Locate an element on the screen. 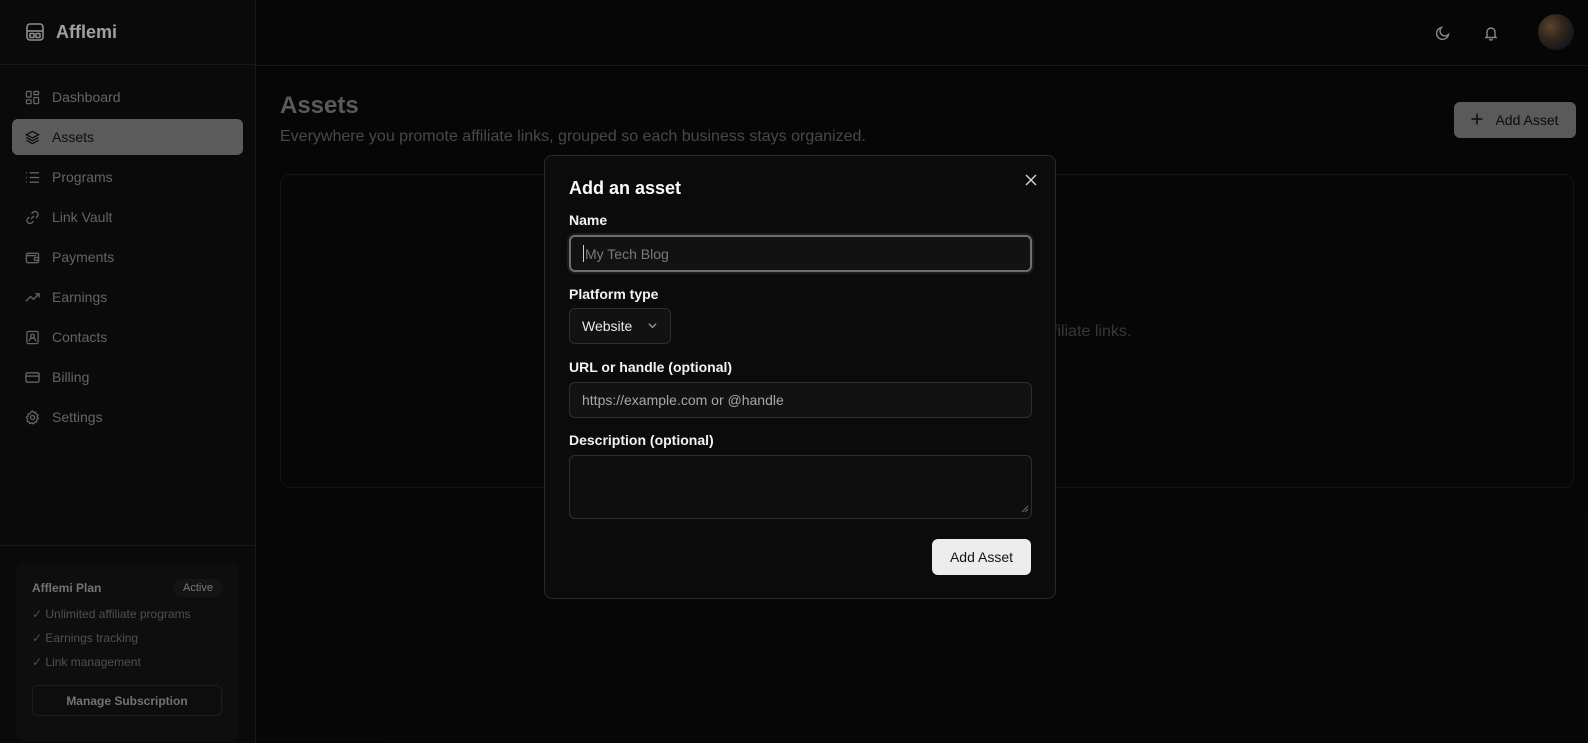 The width and height of the screenshot is (1588, 743). name-input: My Tech Blog is located at coordinates (800, 253).